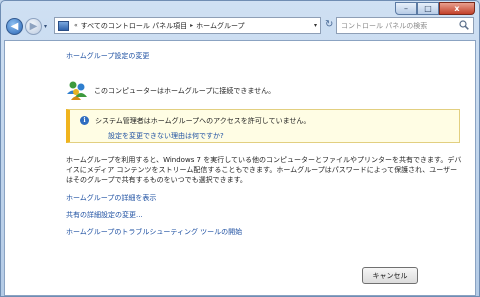  Describe the element at coordinates (329, 24) in the screenshot. I see `refresh-icon: ↻` at that location.